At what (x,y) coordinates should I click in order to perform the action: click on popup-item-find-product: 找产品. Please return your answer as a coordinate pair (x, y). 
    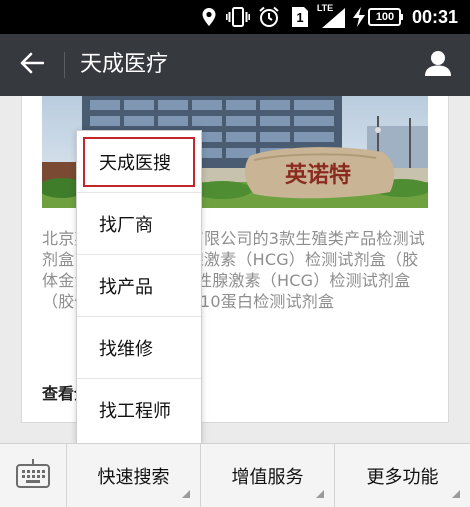
    Looking at the image, I should click on (139, 286).